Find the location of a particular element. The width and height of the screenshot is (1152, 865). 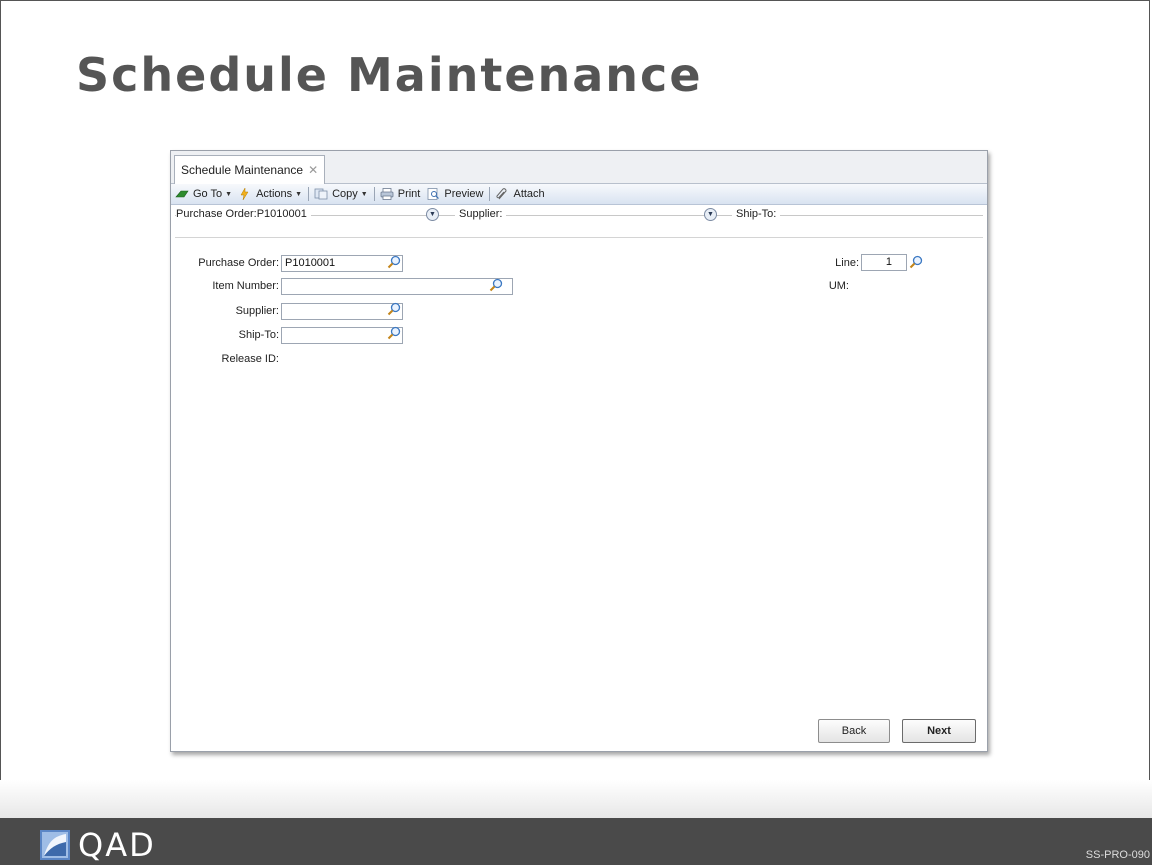

um-label: UM: is located at coordinates (838, 286).